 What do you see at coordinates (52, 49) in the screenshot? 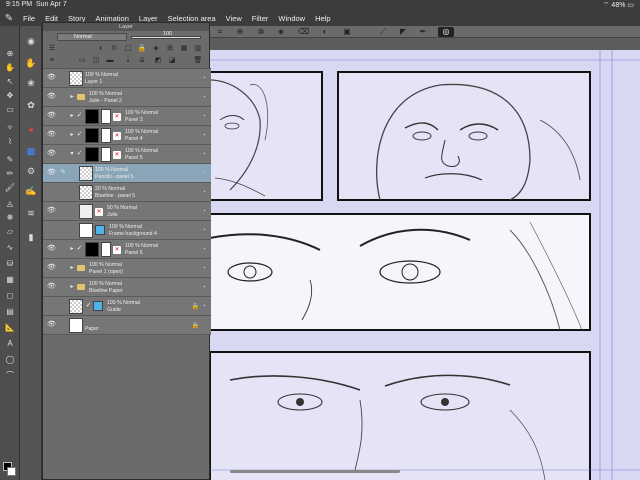
I see `layer-menu-icon: ☰` at bounding box center [52, 49].